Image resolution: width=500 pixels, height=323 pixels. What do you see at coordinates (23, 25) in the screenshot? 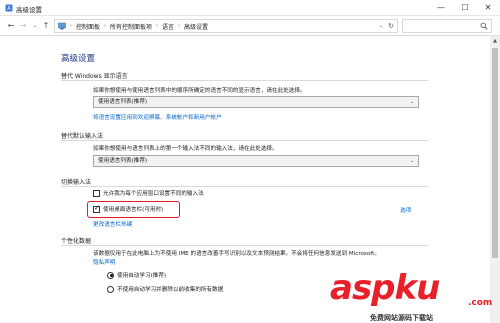
I see `forward-button: →` at bounding box center [23, 25].